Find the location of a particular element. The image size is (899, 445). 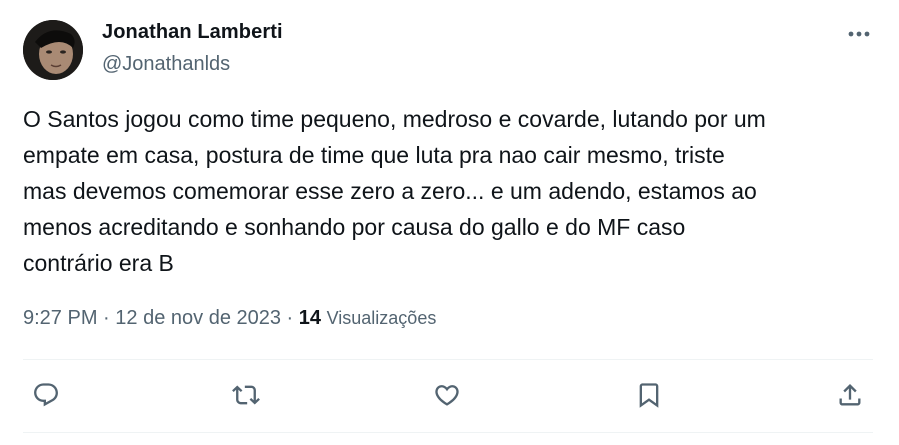

reply-icon is located at coordinates (46, 395).